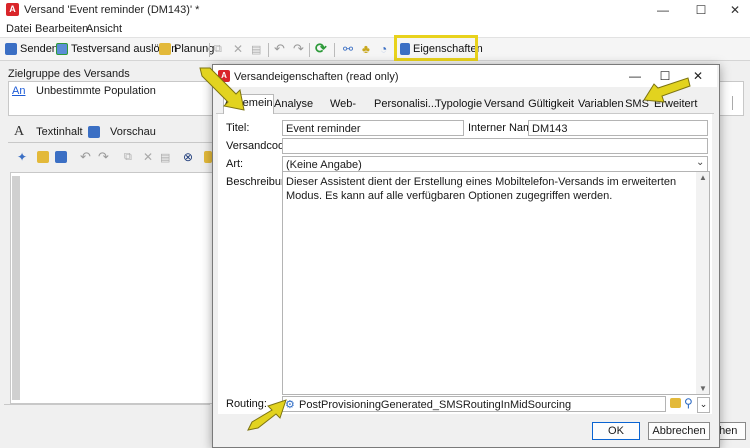 This screenshot has height=448, width=750. I want to click on maximize-icon: ☐, so click(701, 10).